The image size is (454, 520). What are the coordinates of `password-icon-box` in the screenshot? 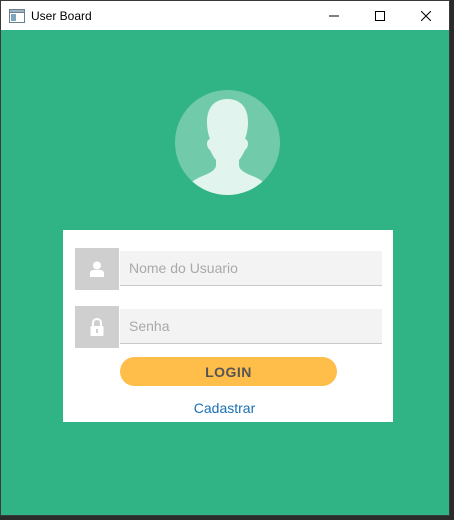 It's located at (97, 327).